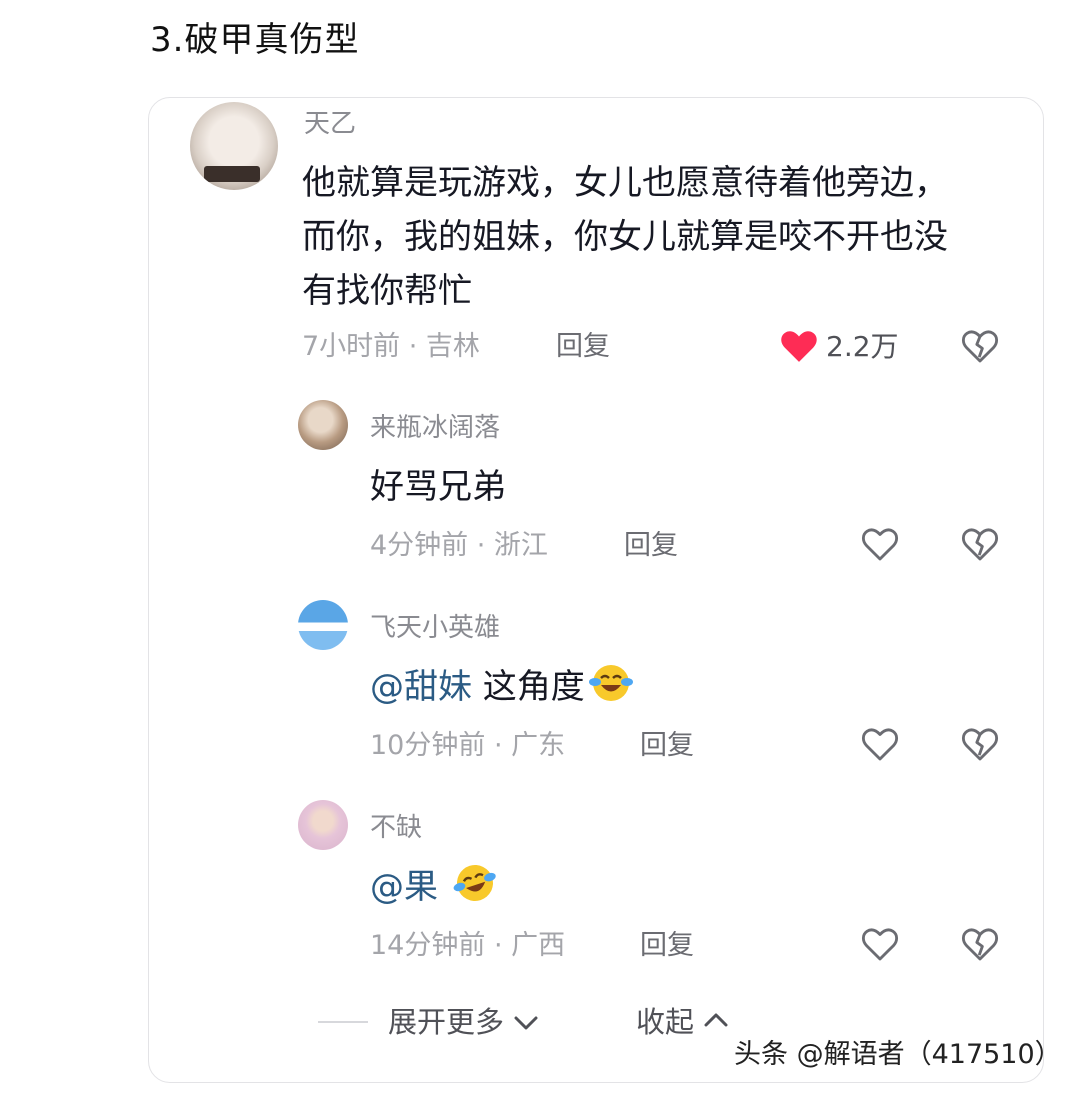 This screenshot has width=1080, height=1093. I want to click on reply-username: 飞天小英雄, so click(435, 628).